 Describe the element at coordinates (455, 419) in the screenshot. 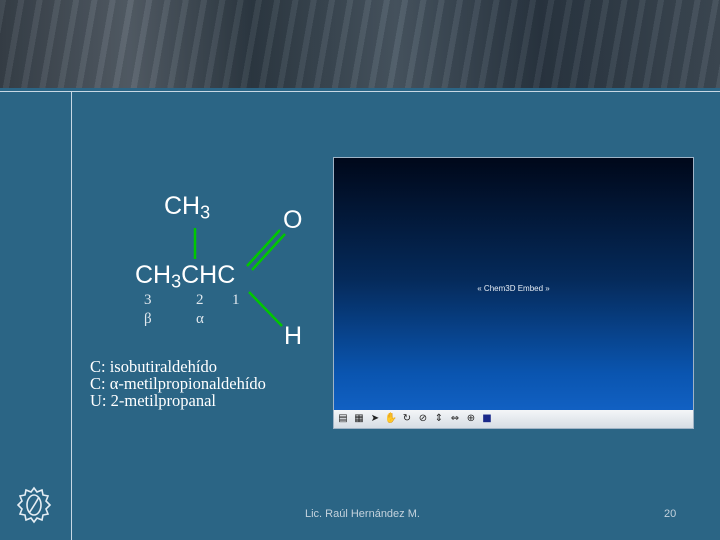

I see `arrows-icon: ⇔` at that location.